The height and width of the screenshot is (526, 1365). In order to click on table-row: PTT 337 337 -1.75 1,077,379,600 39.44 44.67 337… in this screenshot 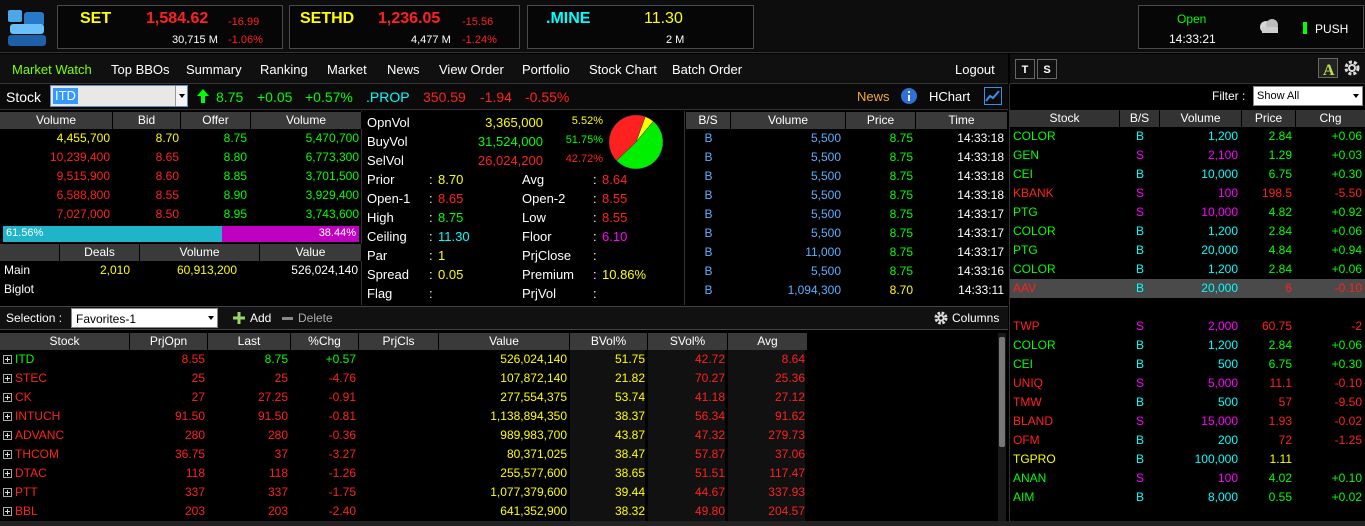, I will do `click(404, 492)`.